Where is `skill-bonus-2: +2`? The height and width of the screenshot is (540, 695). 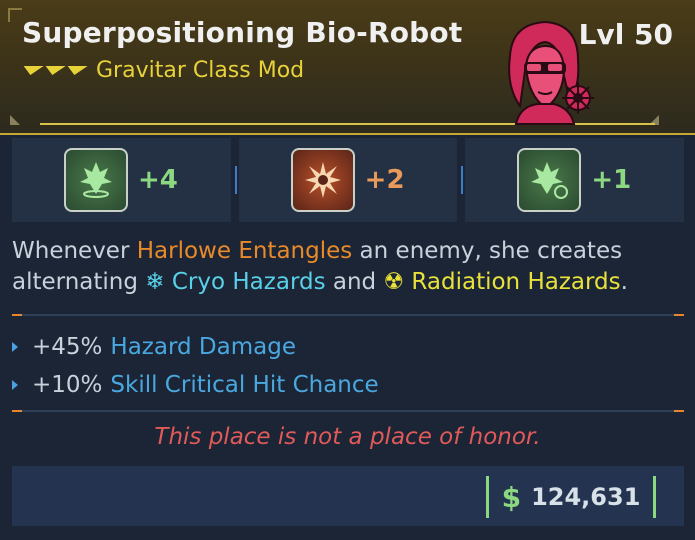
skill-bonus-2: +2 is located at coordinates (351, 180).